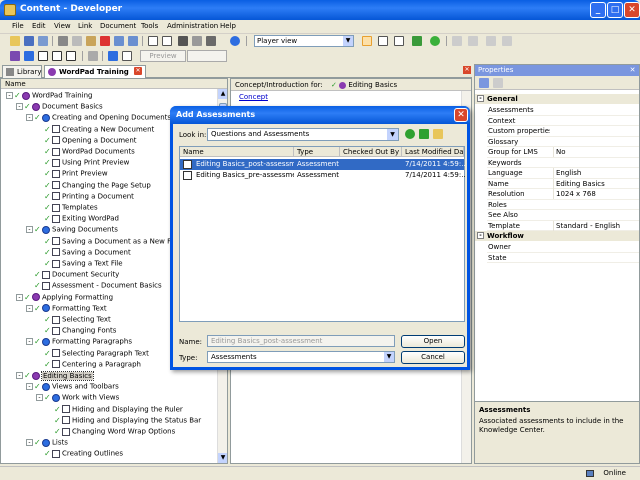  What do you see at coordinates (461, 115) in the screenshot?
I see `dialog-close-button: ✕` at bounding box center [461, 115].